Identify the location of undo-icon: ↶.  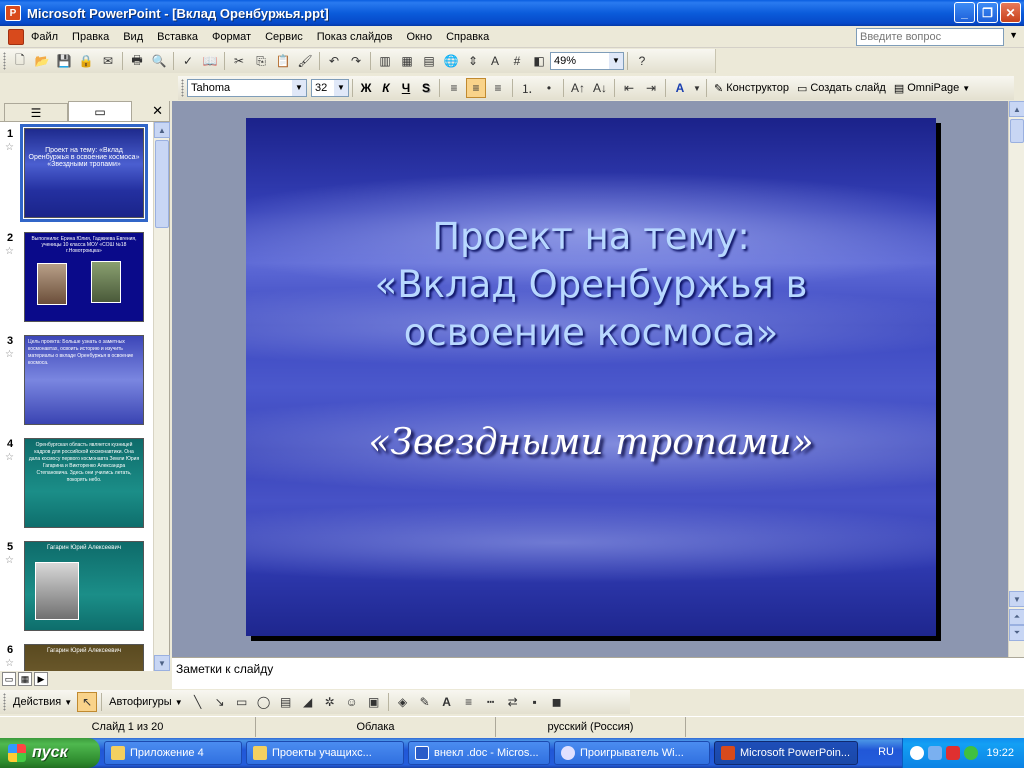
(334, 61).